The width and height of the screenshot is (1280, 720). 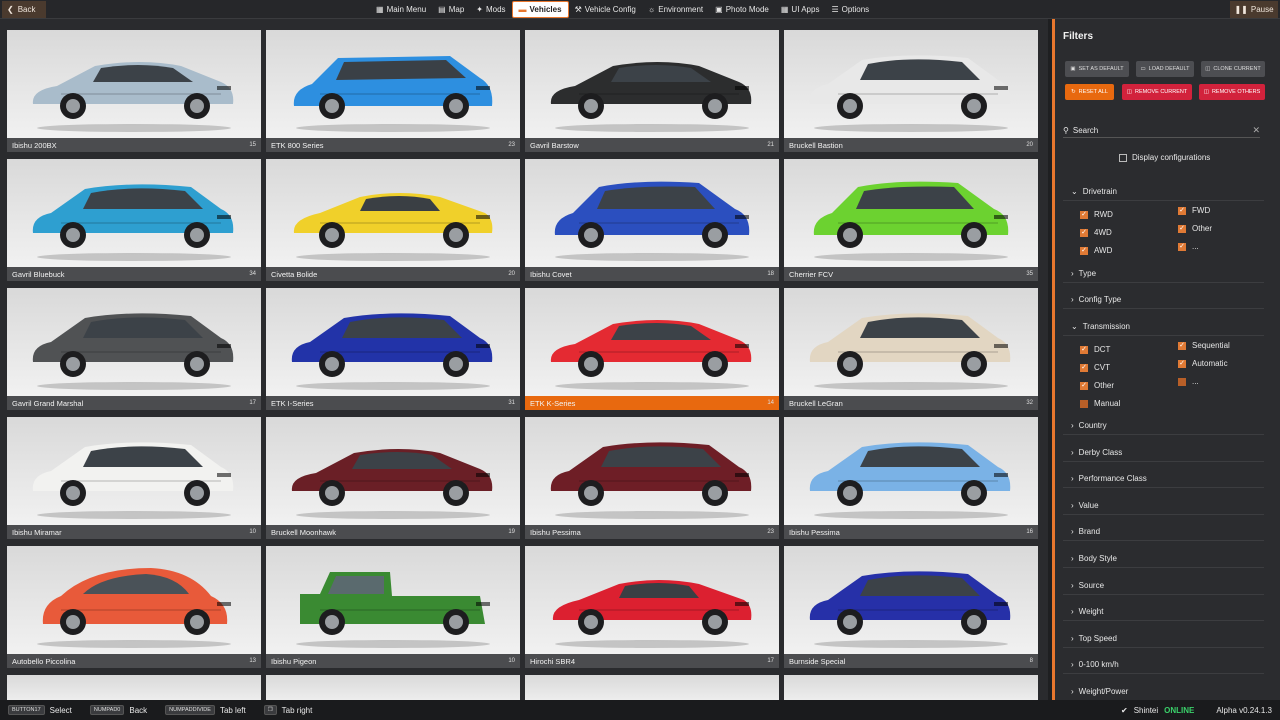 I want to click on vehicle-card: Gavril Grand Marshal 17, so click(x=134, y=349).